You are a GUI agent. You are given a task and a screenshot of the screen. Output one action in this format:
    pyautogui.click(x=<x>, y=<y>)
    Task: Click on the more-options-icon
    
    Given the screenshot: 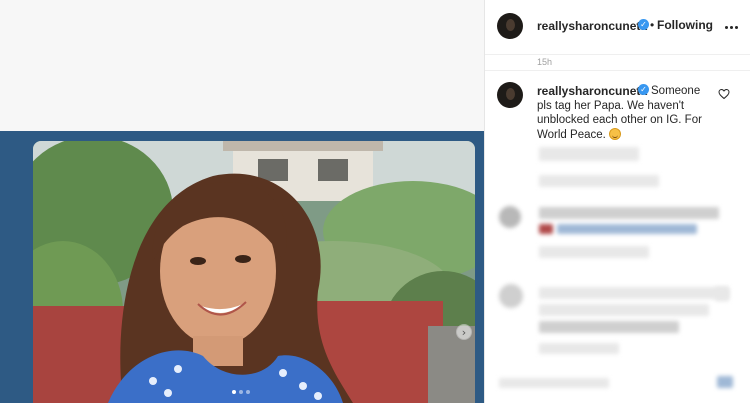 What is the action you would take?
    pyautogui.click(x=731, y=27)
    